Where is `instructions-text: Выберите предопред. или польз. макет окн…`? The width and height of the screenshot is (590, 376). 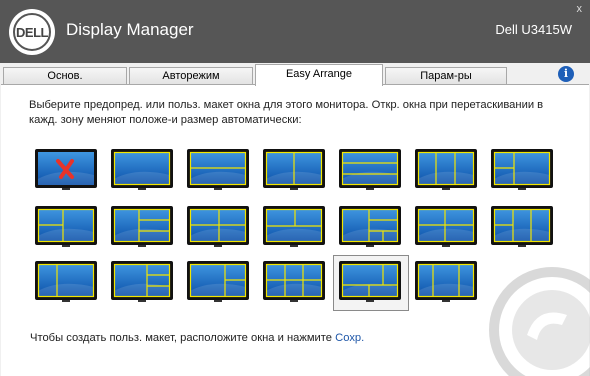 instructions-text: Выберите предопред. или польз. макет окн… is located at coordinates (286, 112).